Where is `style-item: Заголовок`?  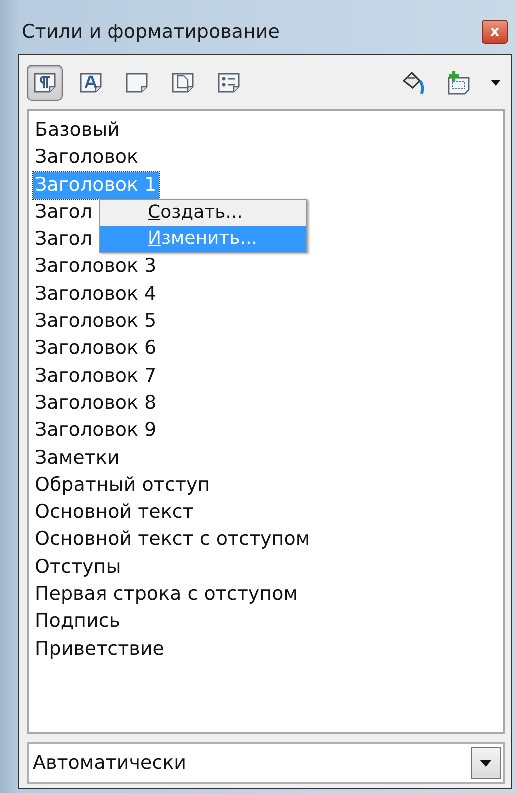
style-item: Заголовок is located at coordinates (86, 158).